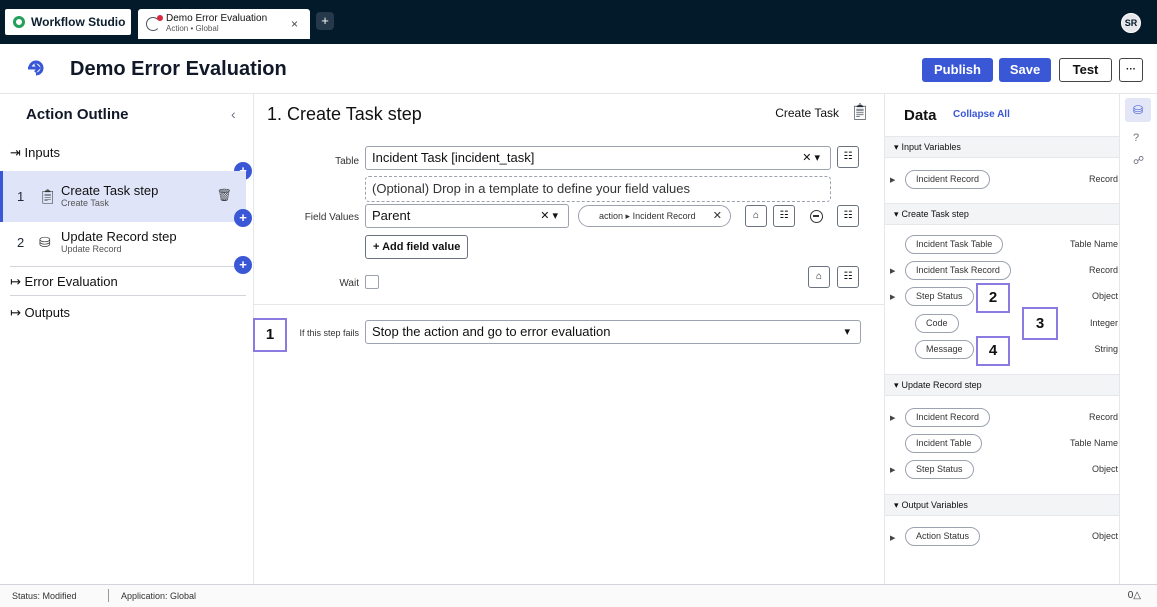 The width and height of the screenshot is (1157, 607). I want to click on error-evaluation-icon: ↦, so click(15, 281).